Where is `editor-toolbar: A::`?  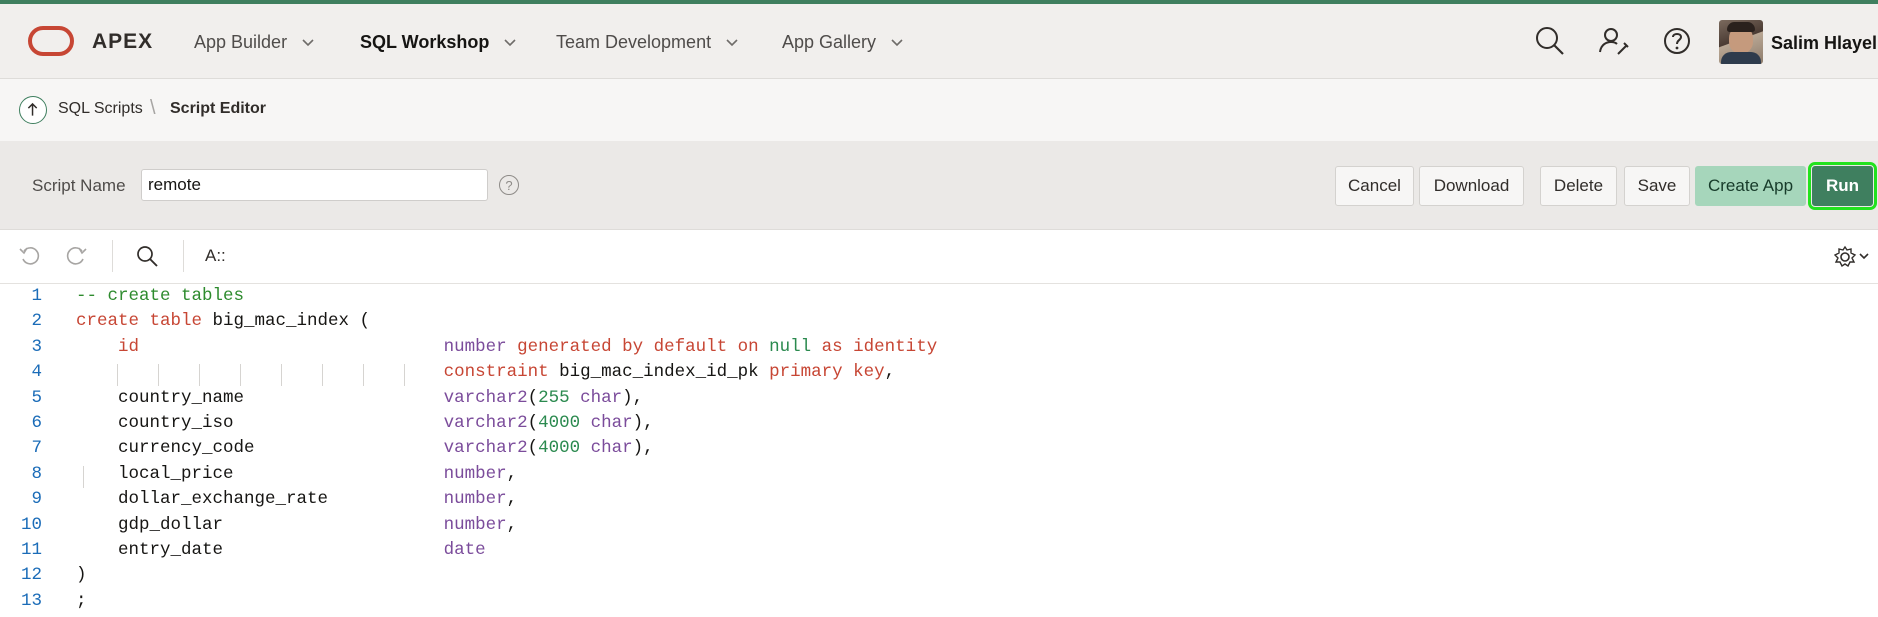
editor-toolbar: A:: is located at coordinates (939, 257).